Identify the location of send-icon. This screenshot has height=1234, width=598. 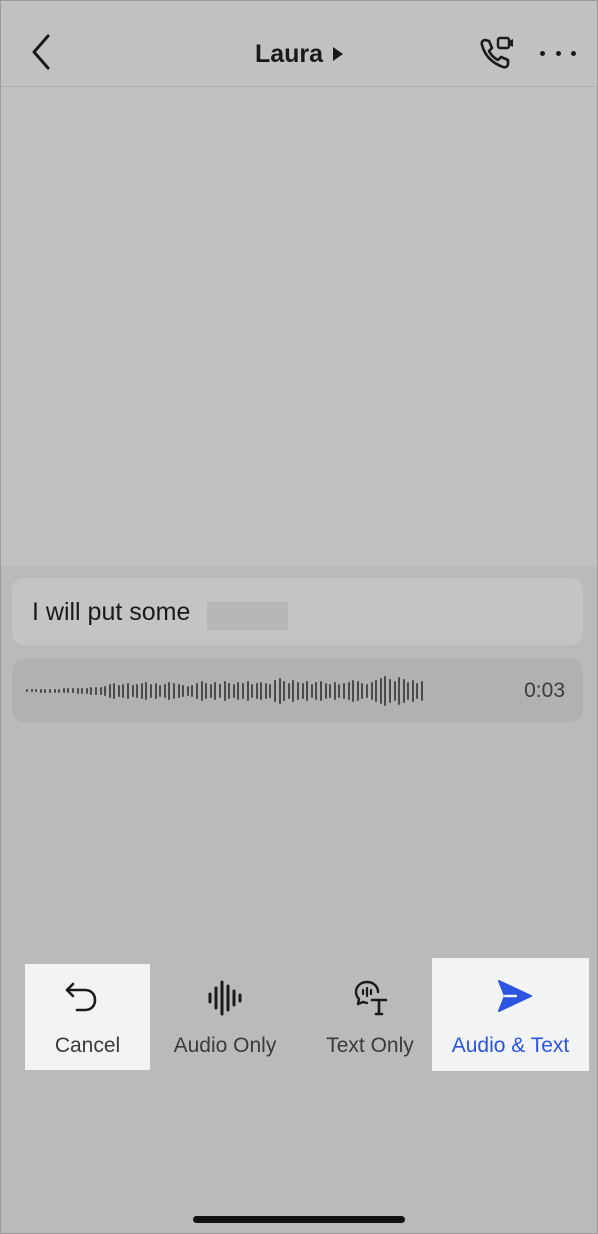
(515, 996).